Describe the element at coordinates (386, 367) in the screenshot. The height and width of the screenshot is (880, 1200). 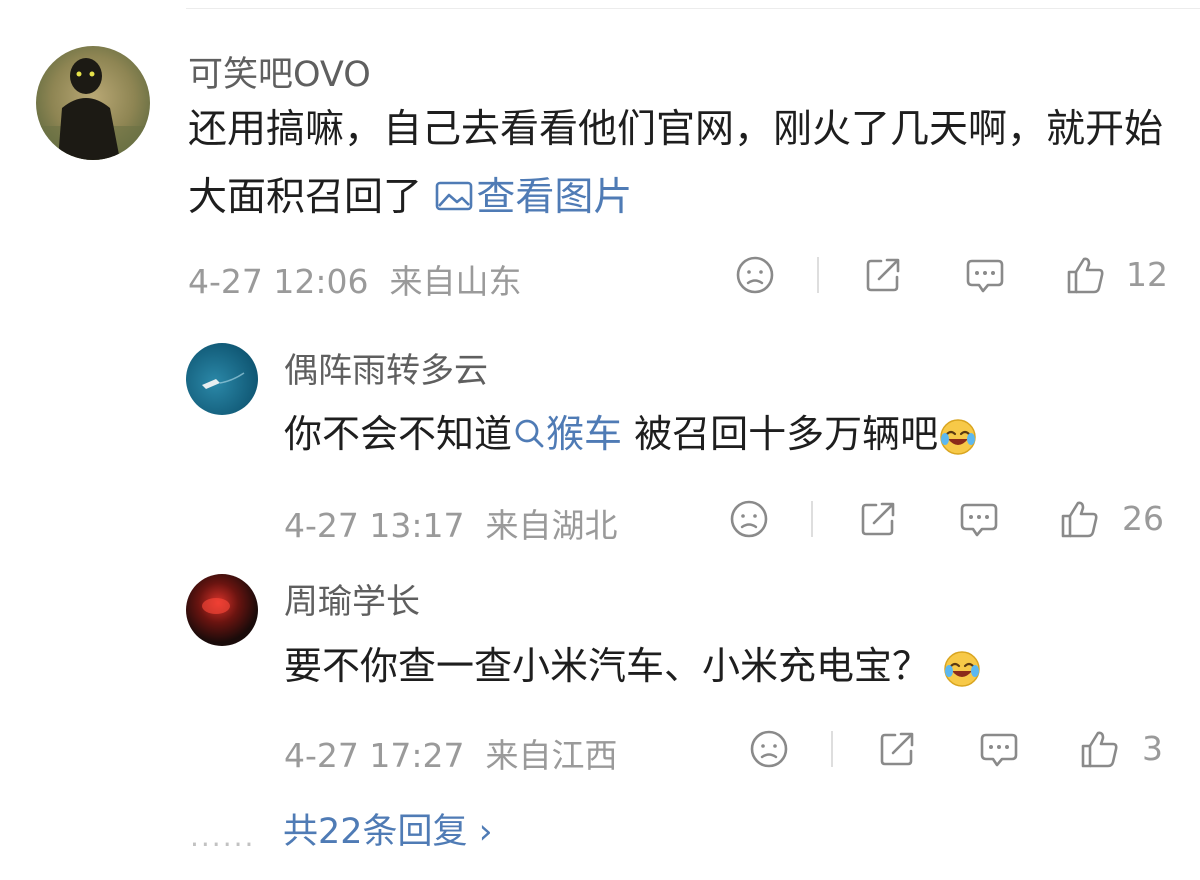
I see `reply-username: 偶阵雨转多云` at that location.